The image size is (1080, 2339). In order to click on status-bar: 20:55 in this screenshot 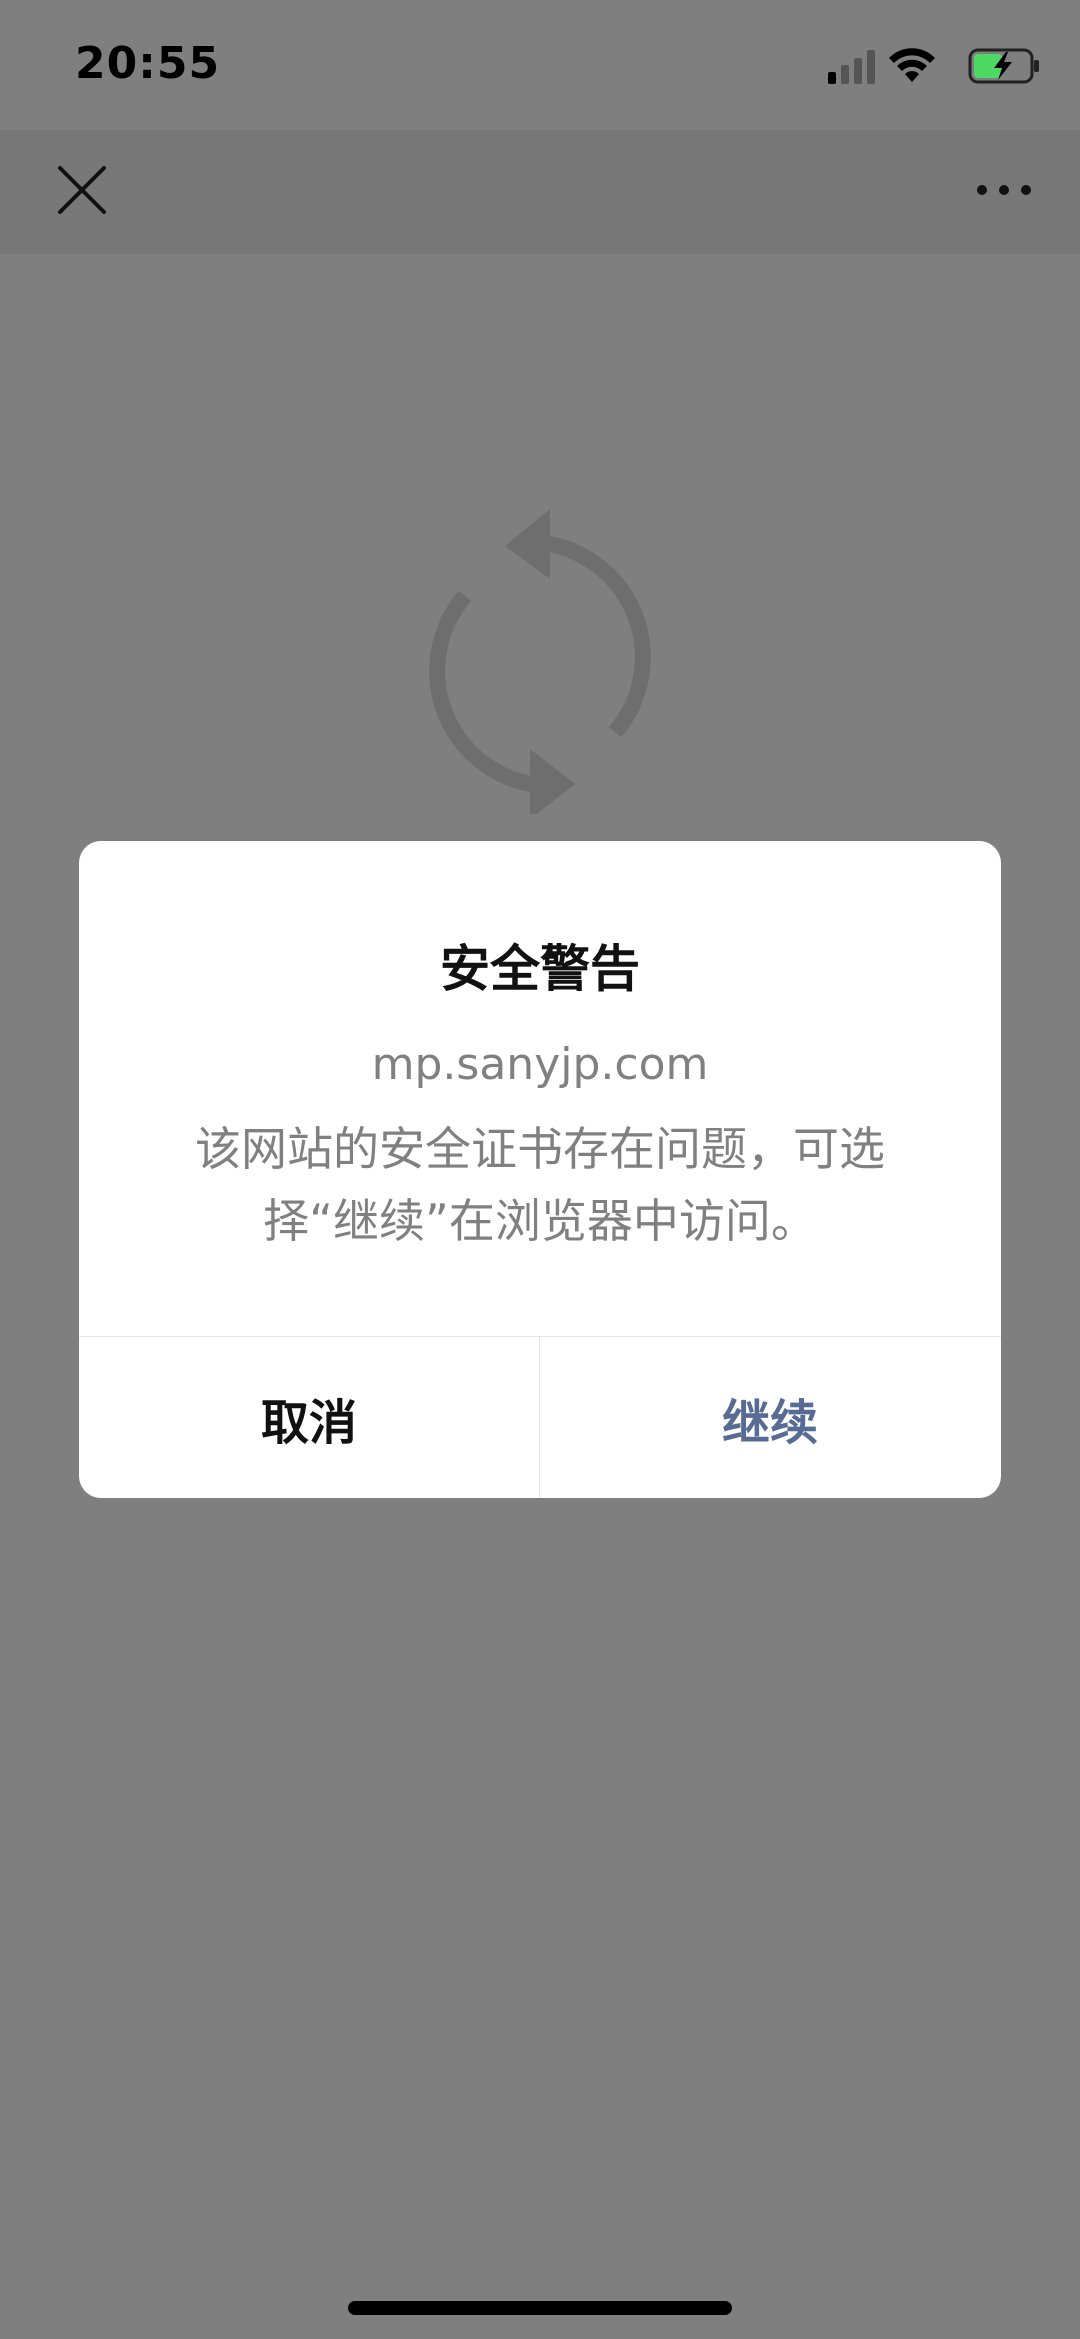, I will do `click(540, 65)`.